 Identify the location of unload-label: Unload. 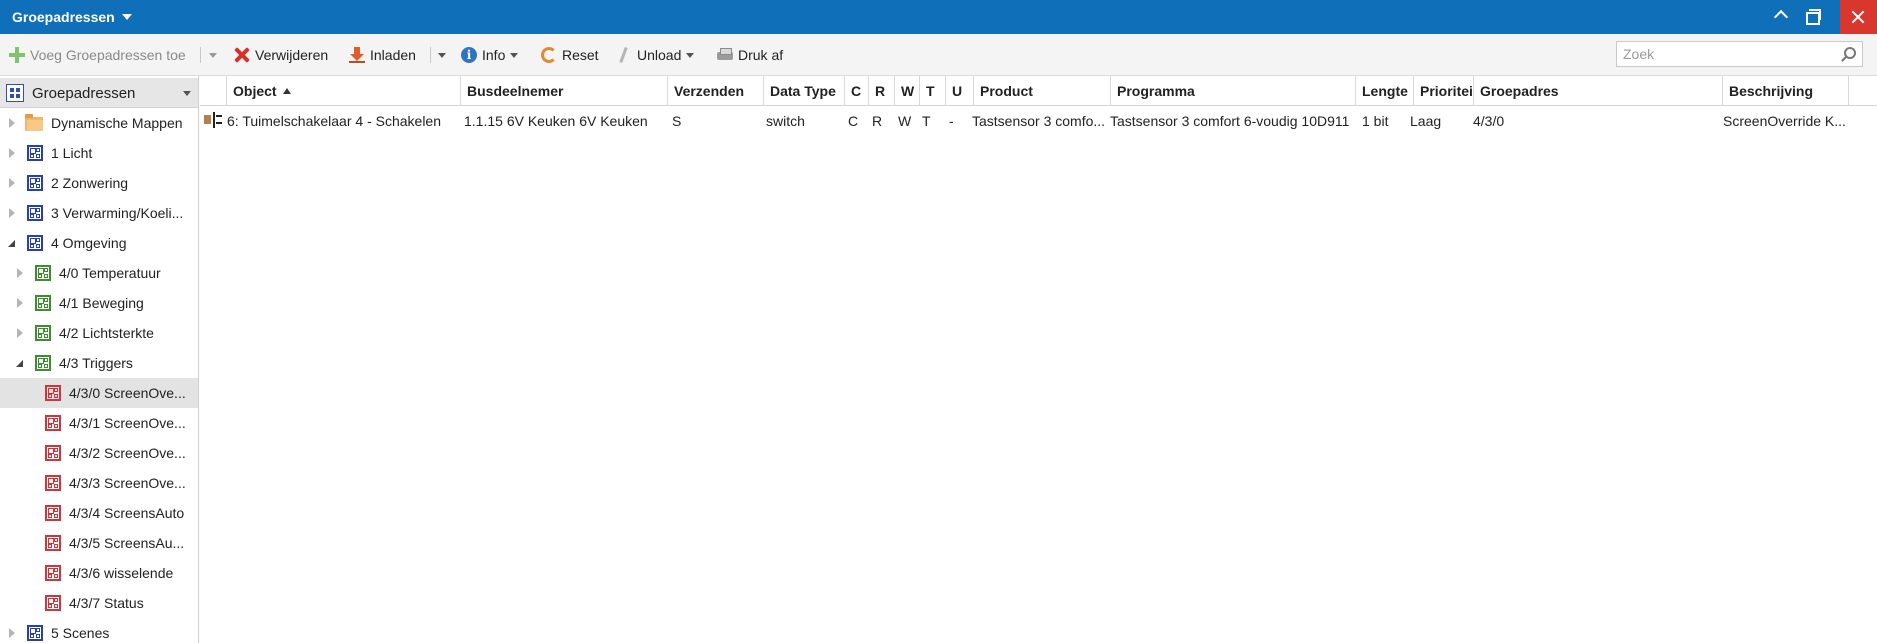
(659, 55).